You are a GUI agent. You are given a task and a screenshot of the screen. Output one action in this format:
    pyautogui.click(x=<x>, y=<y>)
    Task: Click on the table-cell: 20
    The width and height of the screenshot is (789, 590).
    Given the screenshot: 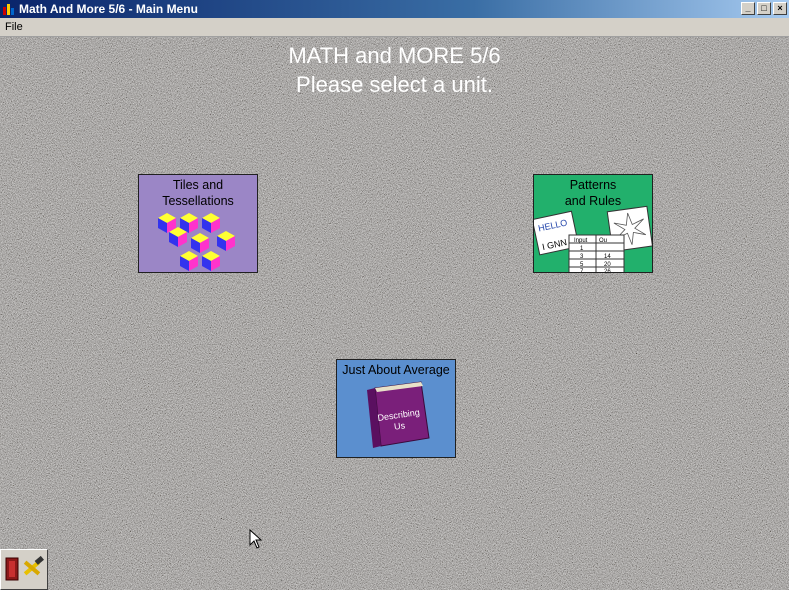 What is the action you would take?
    pyautogui.click(x=607, y=265)
    